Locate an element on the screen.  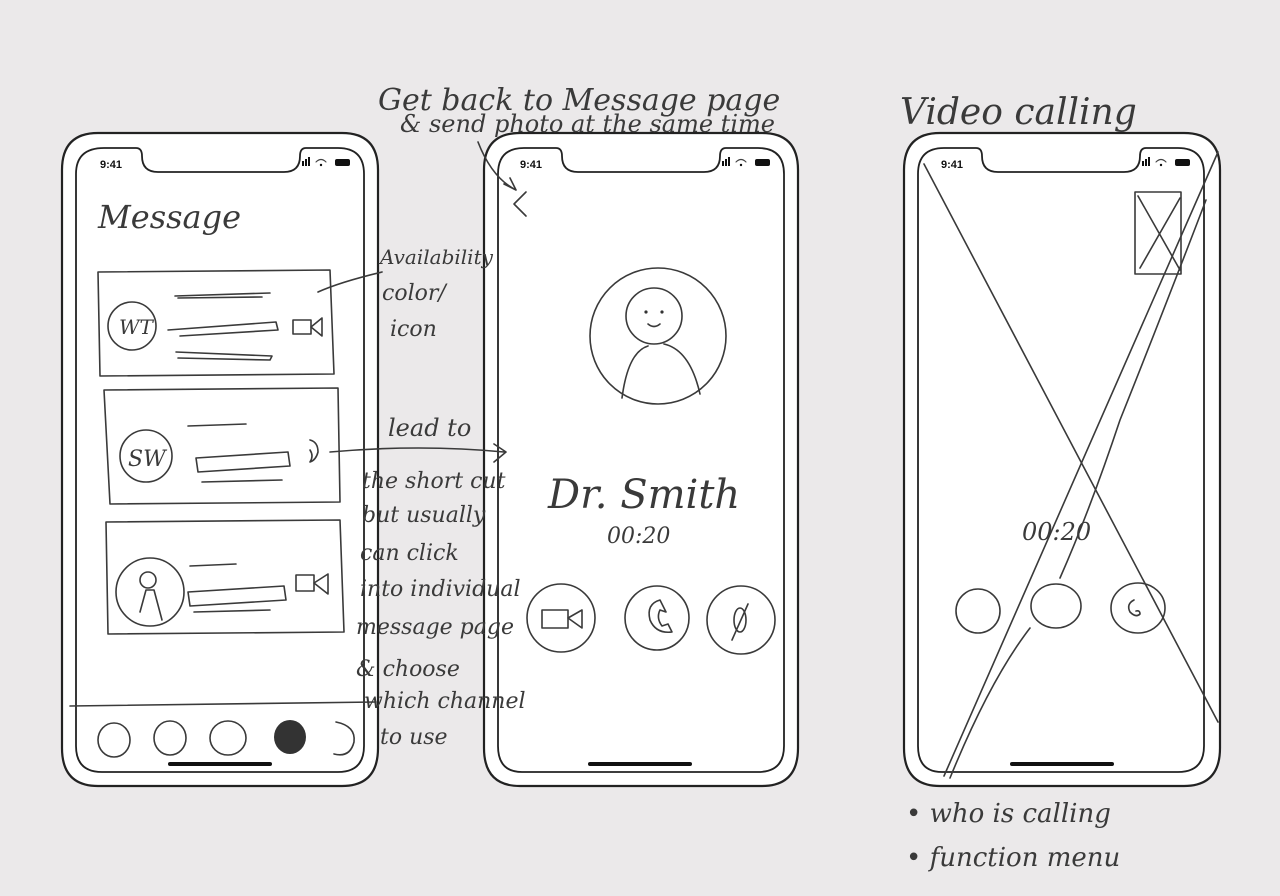
video-calling-title: Video calling is located at coordinates (1018, 112).